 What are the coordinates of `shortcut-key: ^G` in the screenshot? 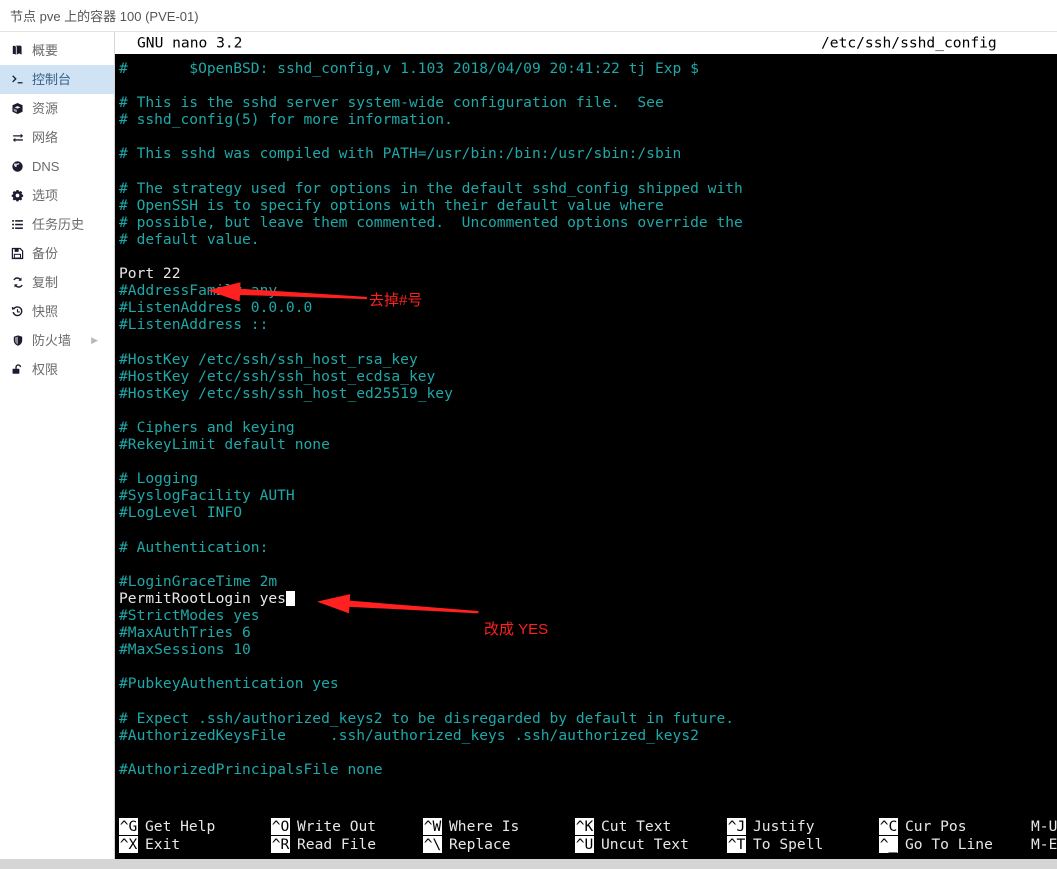 It's located at (128, 826).